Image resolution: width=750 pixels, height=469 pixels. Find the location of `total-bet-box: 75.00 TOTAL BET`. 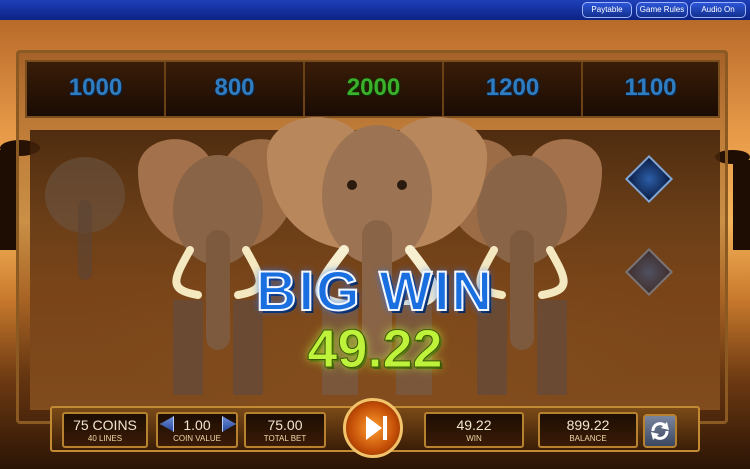

total-bet-box: 75.00 TOTAL BET is located at coordinates (285, 430).